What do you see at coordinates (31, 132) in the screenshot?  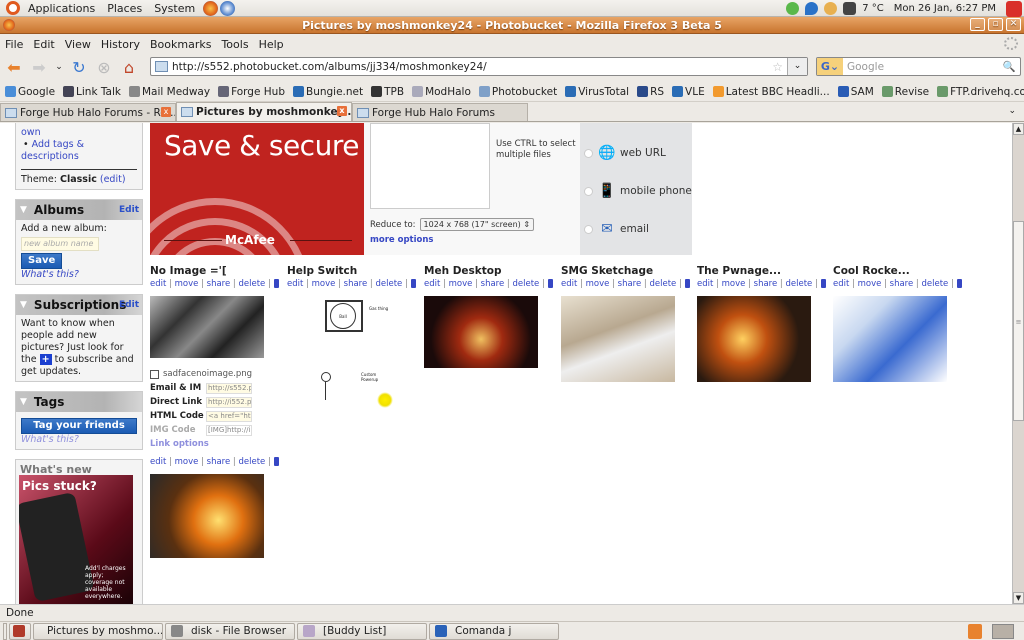 I see `own-link: own` at bounding box center [31, 132].